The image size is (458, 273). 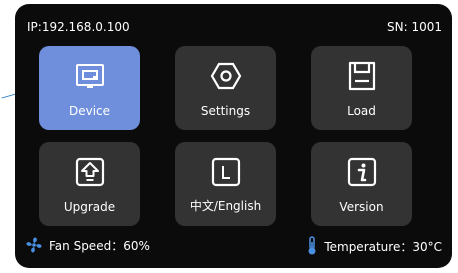 I want to click on load-icon, so click(x=361, y=76).